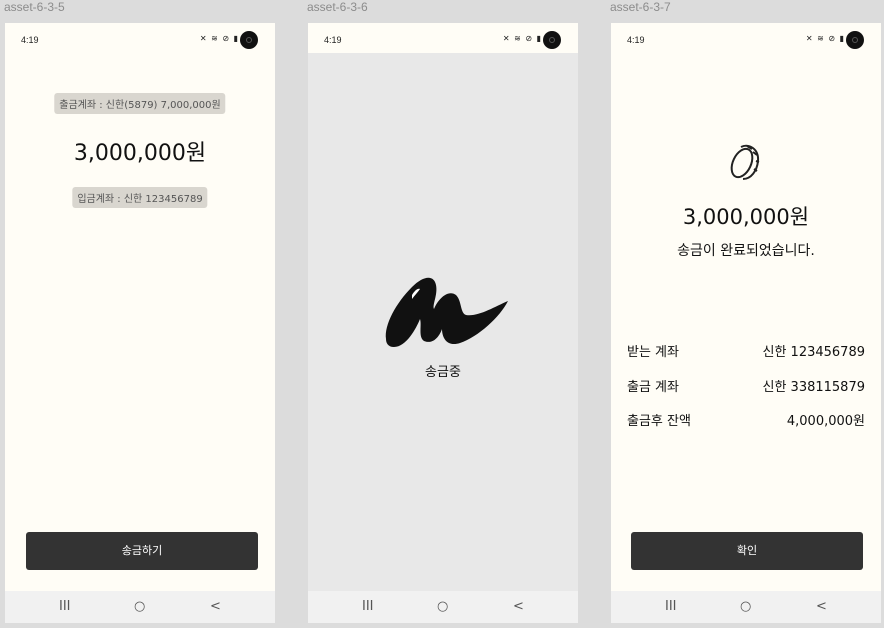 The height and width of the screenshot is (628, 884). Describe the element at coordinates (747, 551) in the screenshot. I see `confirm-button: 확인` at that location.